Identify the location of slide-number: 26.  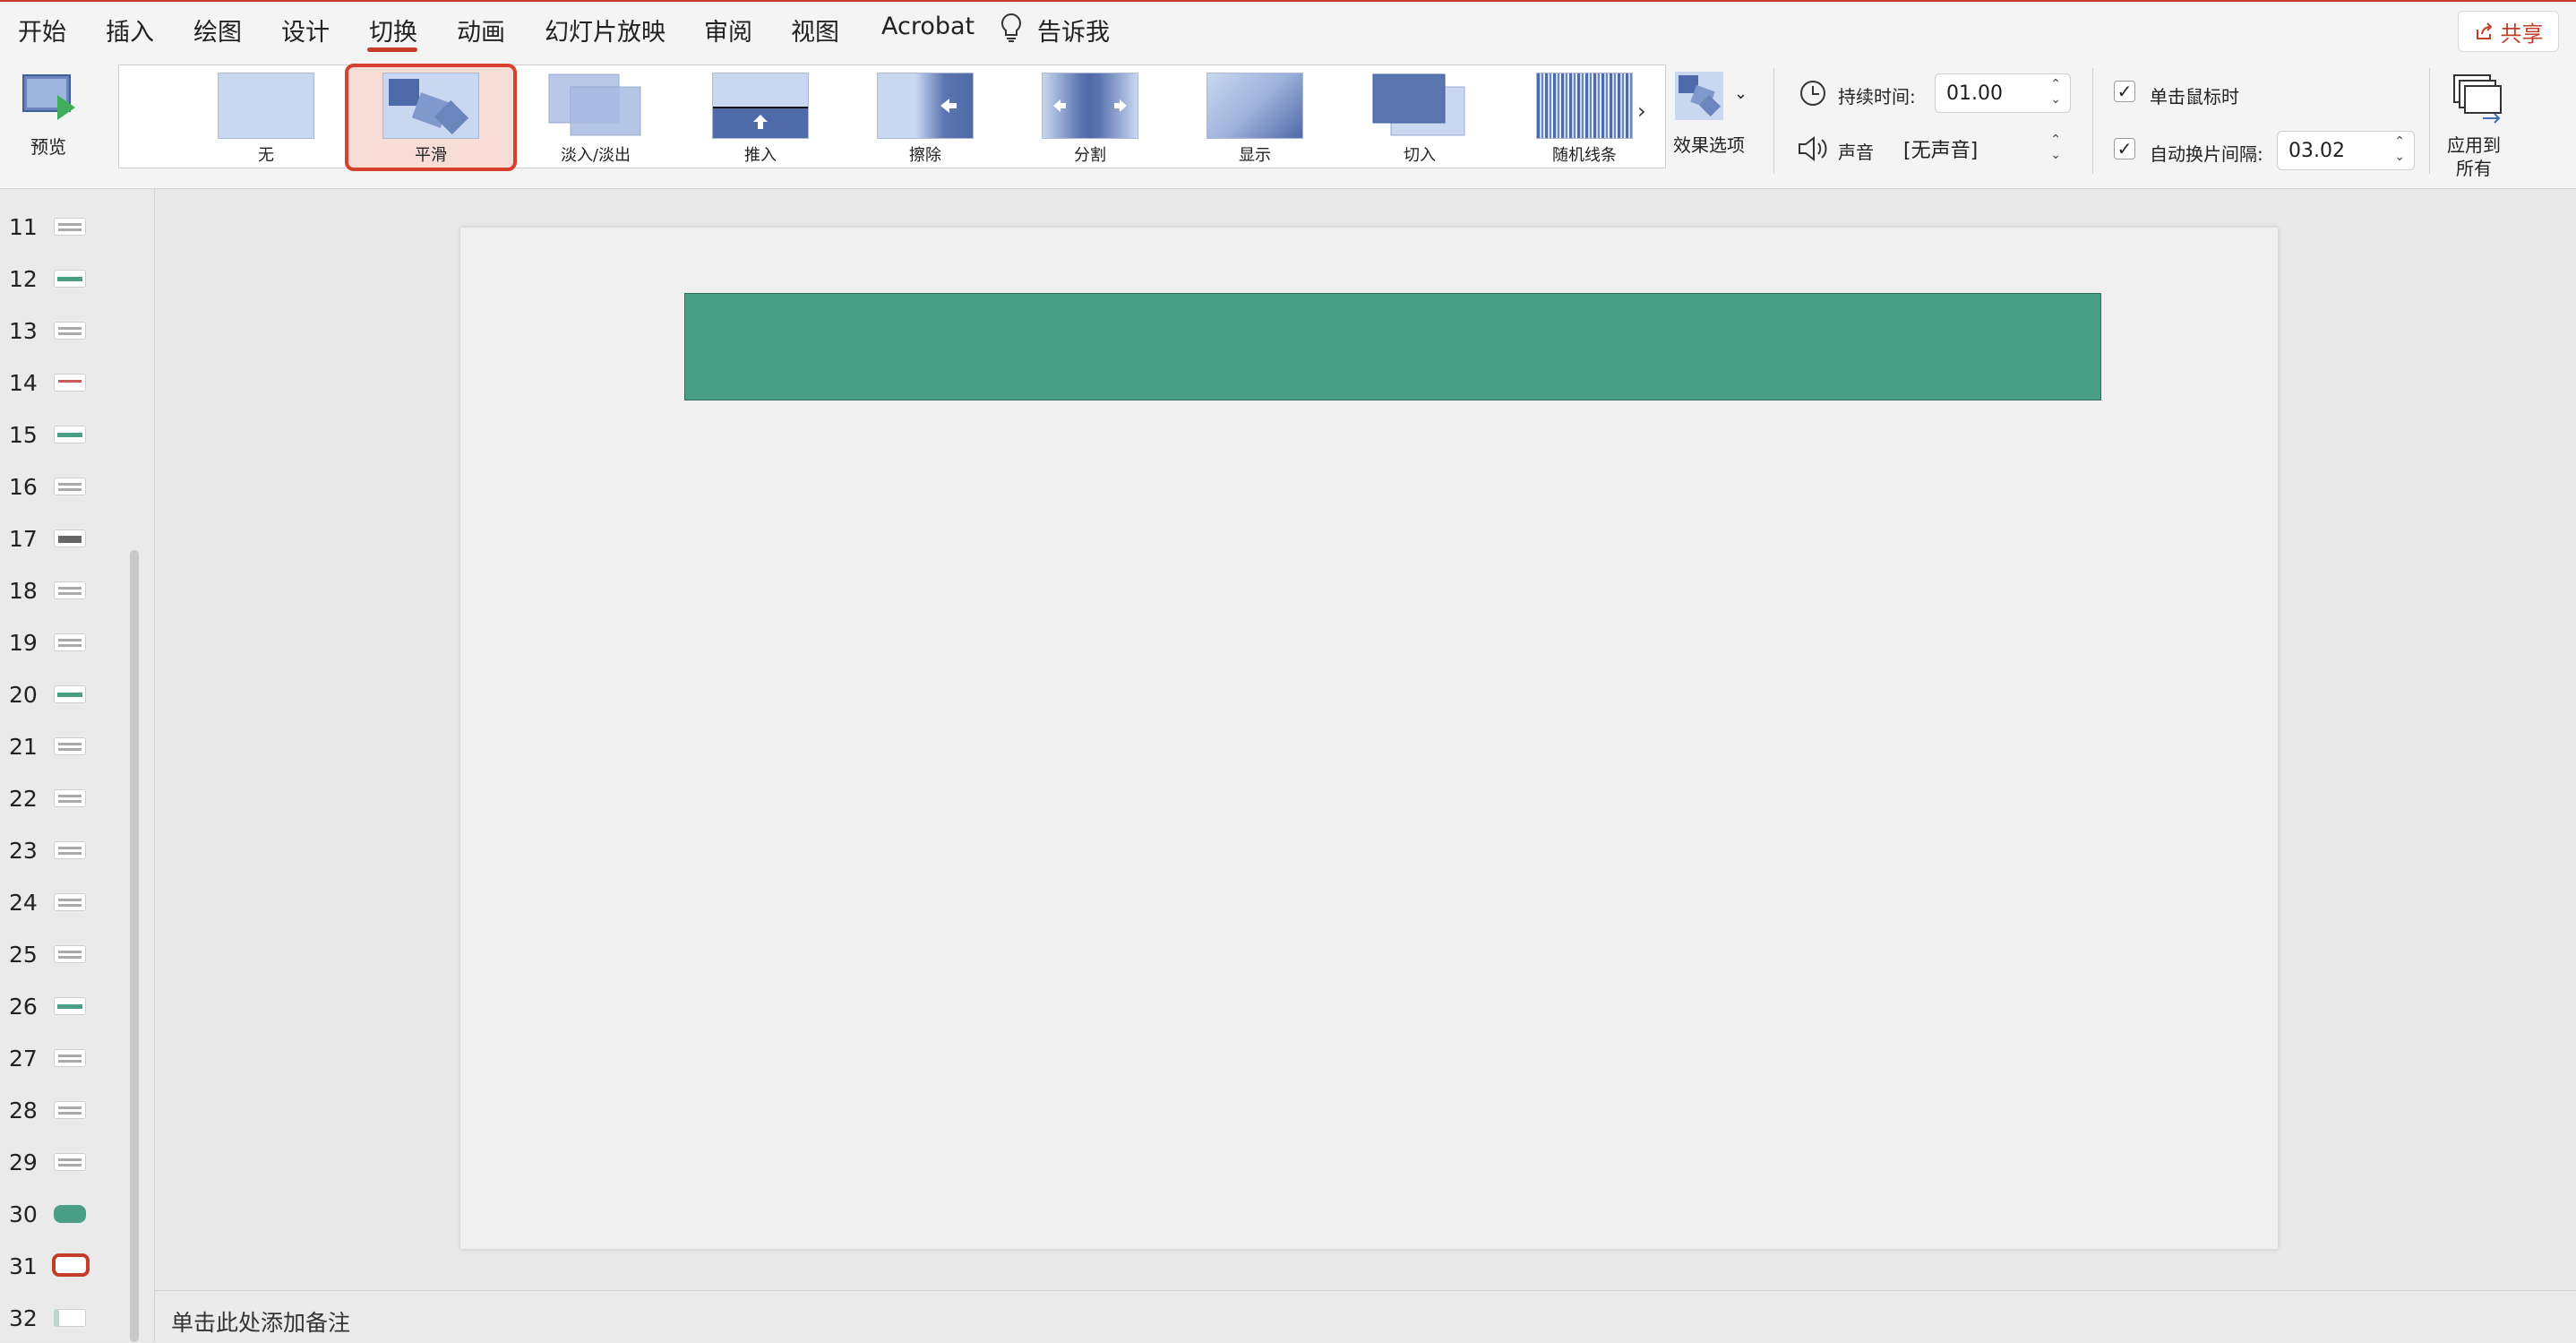
(23, 1007).